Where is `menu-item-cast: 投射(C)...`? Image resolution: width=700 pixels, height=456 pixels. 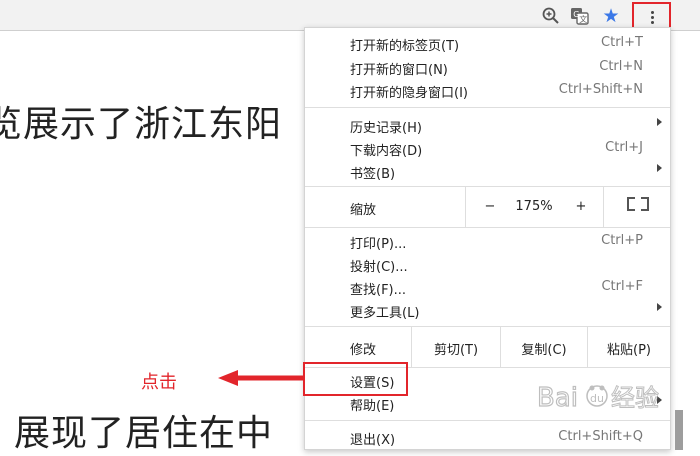
menu-item-cast: 投射(C)... is located at coordinates (487, 263).